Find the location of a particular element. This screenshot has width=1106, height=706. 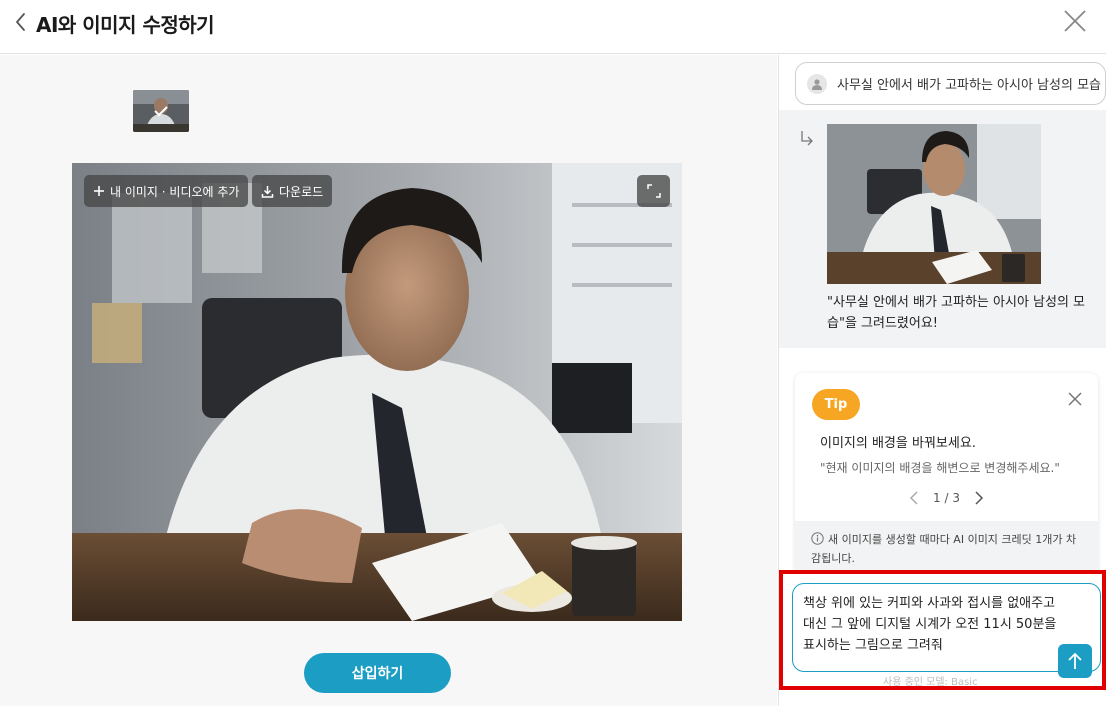

send-button is located at coordinates (1075, 661).